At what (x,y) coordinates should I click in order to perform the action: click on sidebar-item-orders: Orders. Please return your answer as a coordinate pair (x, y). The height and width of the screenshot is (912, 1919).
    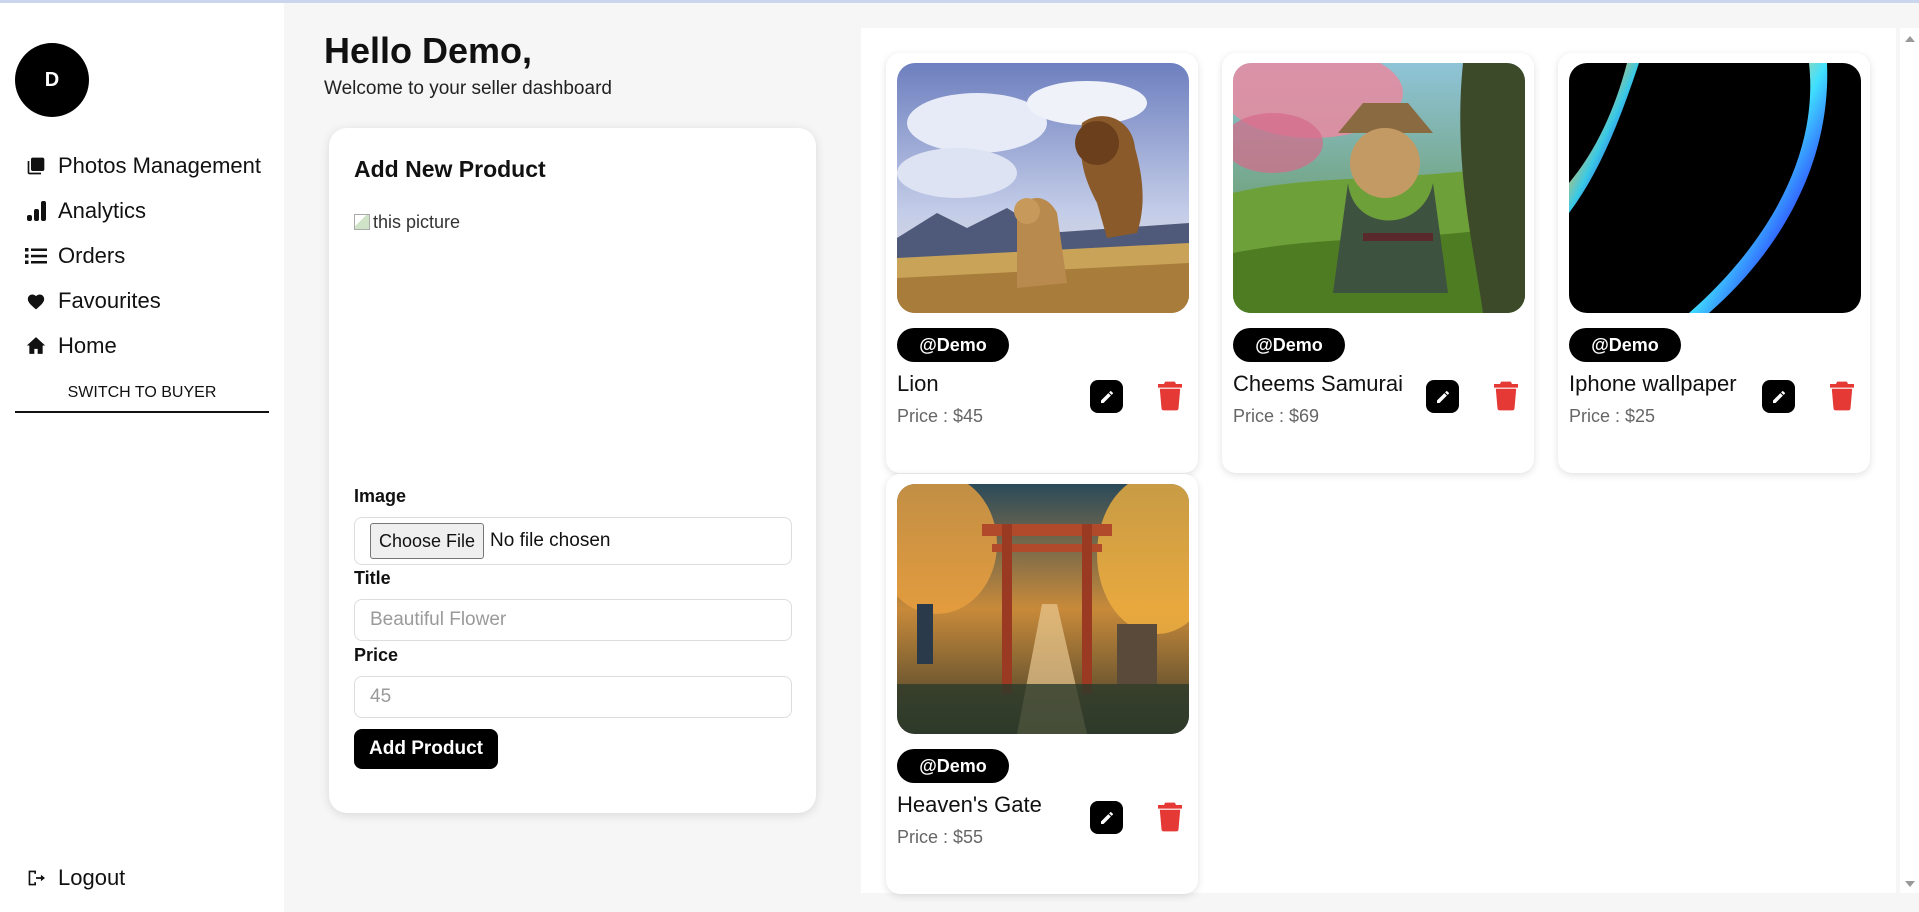
    Looking at the image, I should click on (142, 255).